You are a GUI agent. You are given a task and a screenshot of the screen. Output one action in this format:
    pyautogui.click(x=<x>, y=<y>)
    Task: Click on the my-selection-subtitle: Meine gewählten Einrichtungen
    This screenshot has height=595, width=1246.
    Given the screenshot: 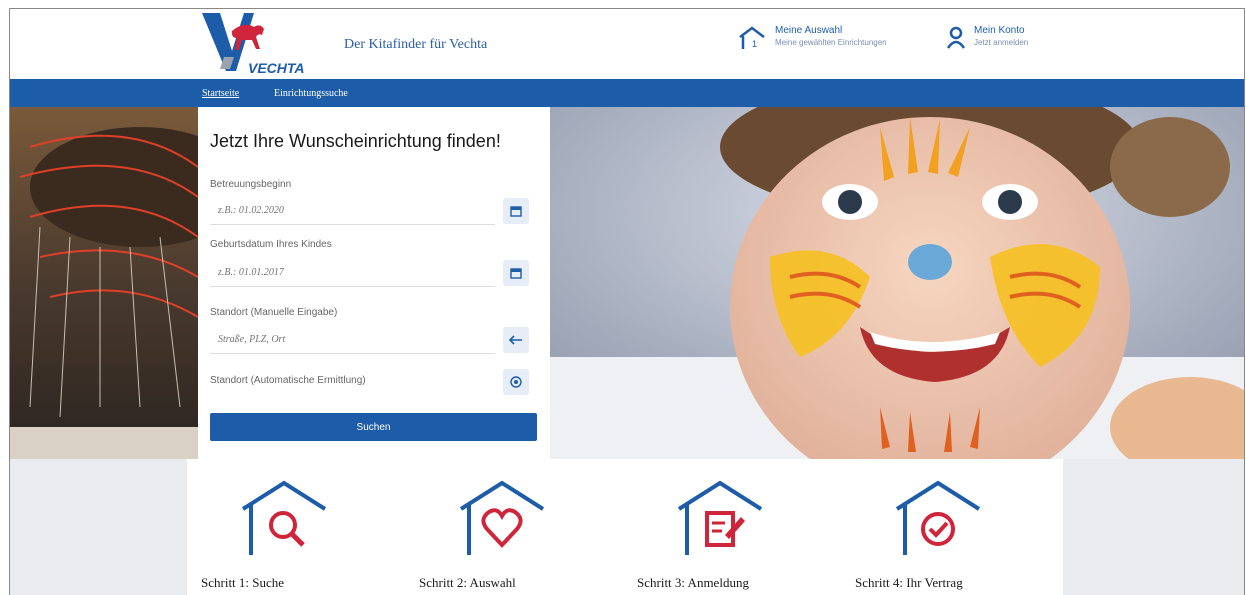 What is the action you would take?
    pyautogui.click(x=831, y=42)
    